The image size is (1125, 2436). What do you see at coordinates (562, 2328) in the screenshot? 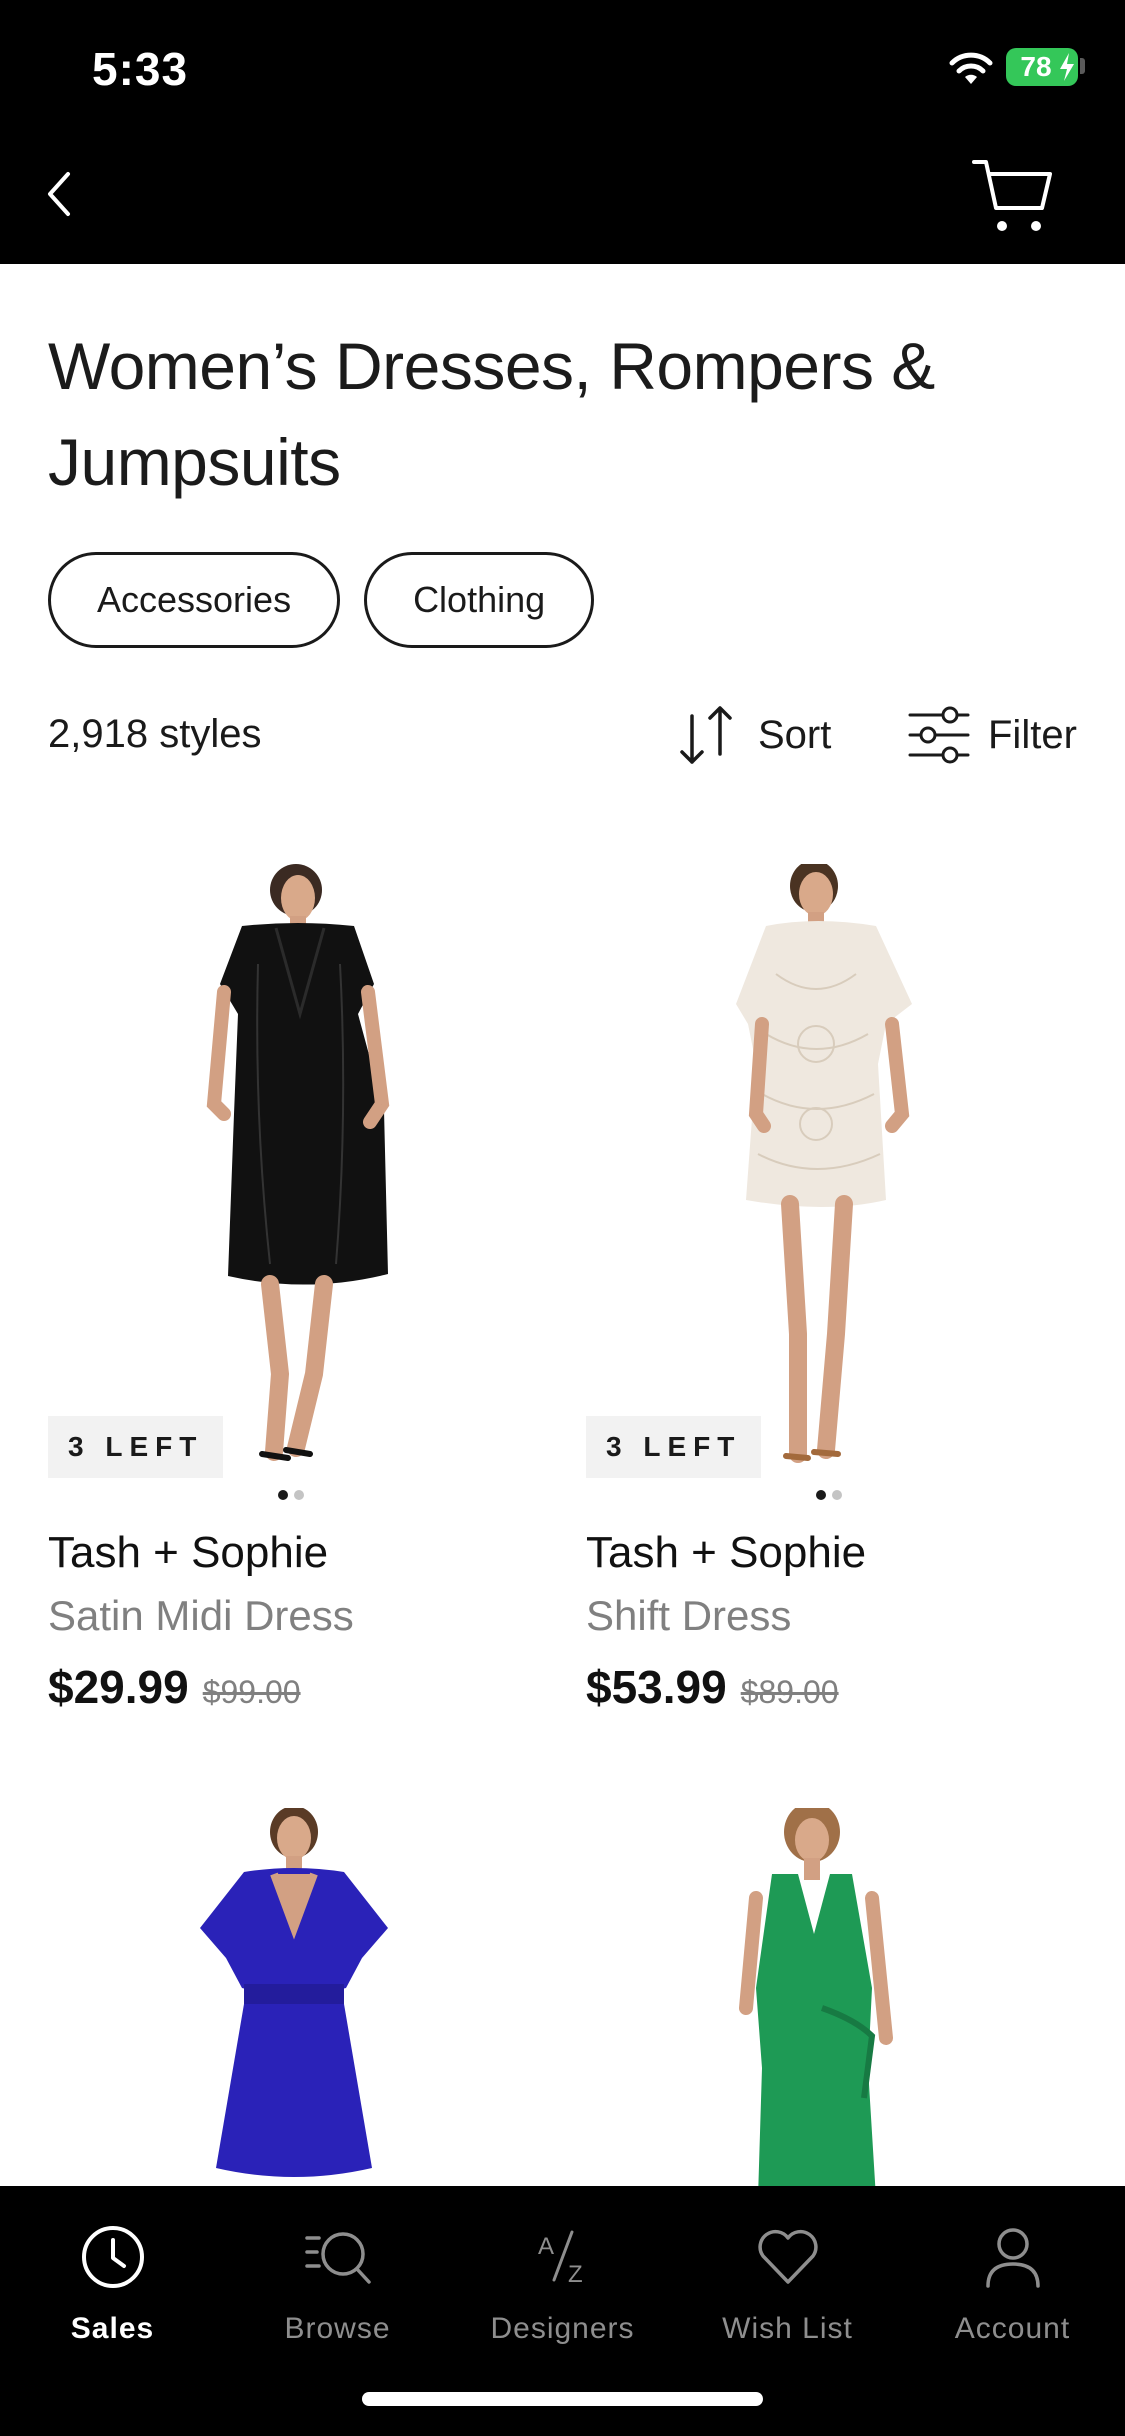
I see `tab-label: Designers` at bounding box center [562, 2328].